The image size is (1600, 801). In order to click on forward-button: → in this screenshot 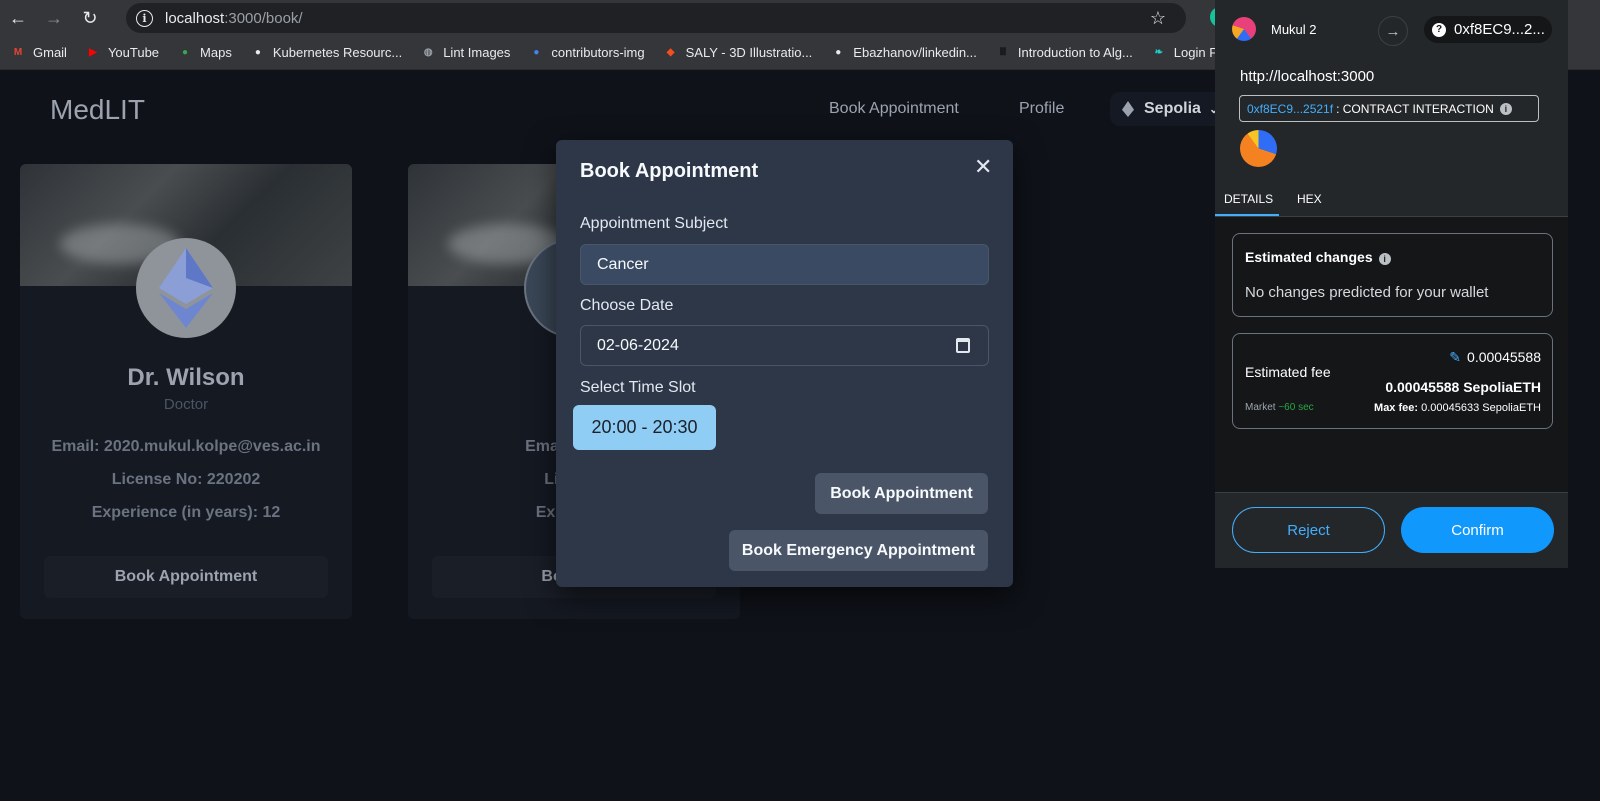, I will do `click(54, 18)`.